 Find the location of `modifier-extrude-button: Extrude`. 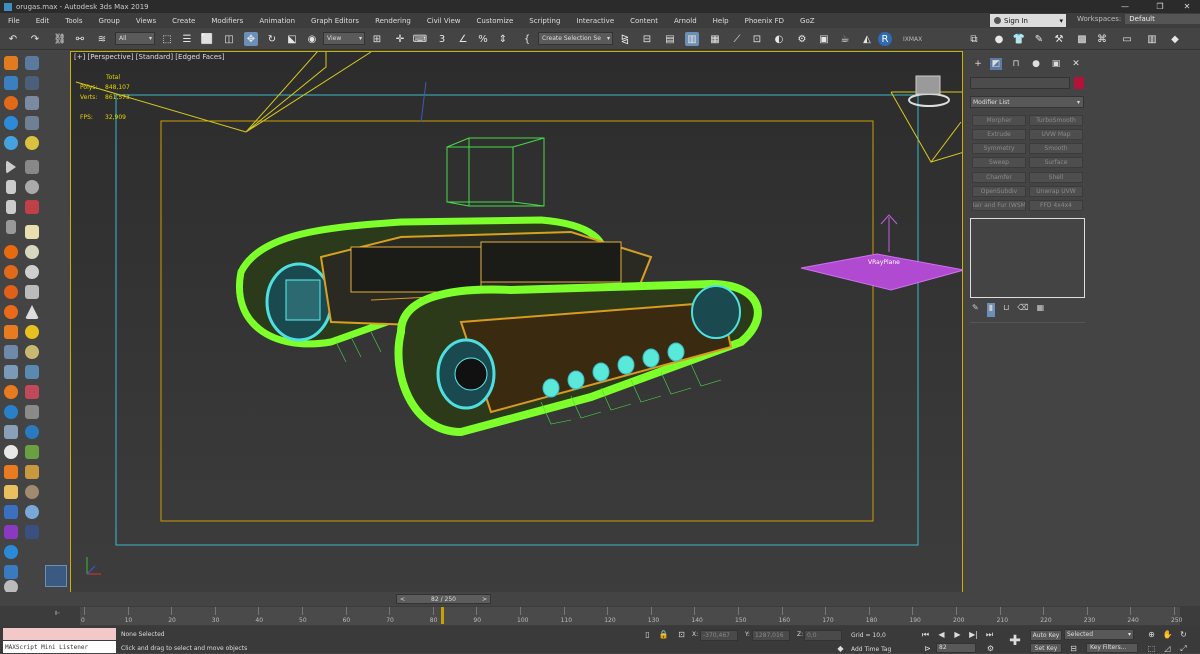

modifier-extrude-button: Extrude is located at coordinates (999, 134).